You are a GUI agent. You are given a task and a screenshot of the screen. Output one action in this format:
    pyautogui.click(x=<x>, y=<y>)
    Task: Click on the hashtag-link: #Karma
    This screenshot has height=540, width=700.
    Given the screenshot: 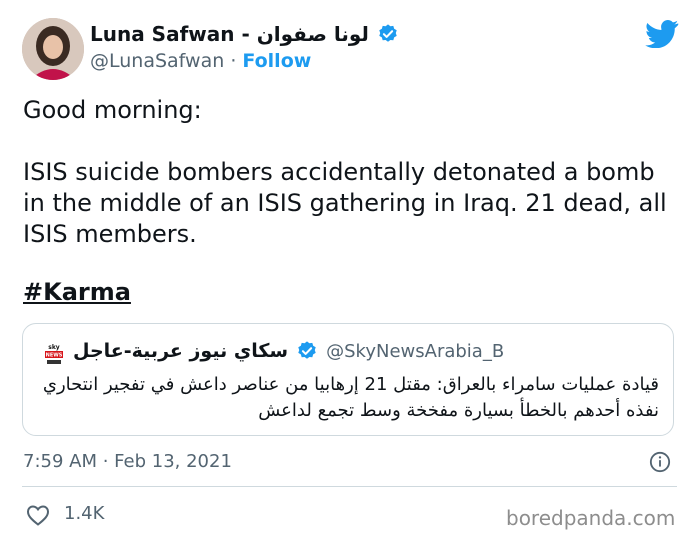 What is the action you would take?
    pyautogui.click(x=77, y=292)
    